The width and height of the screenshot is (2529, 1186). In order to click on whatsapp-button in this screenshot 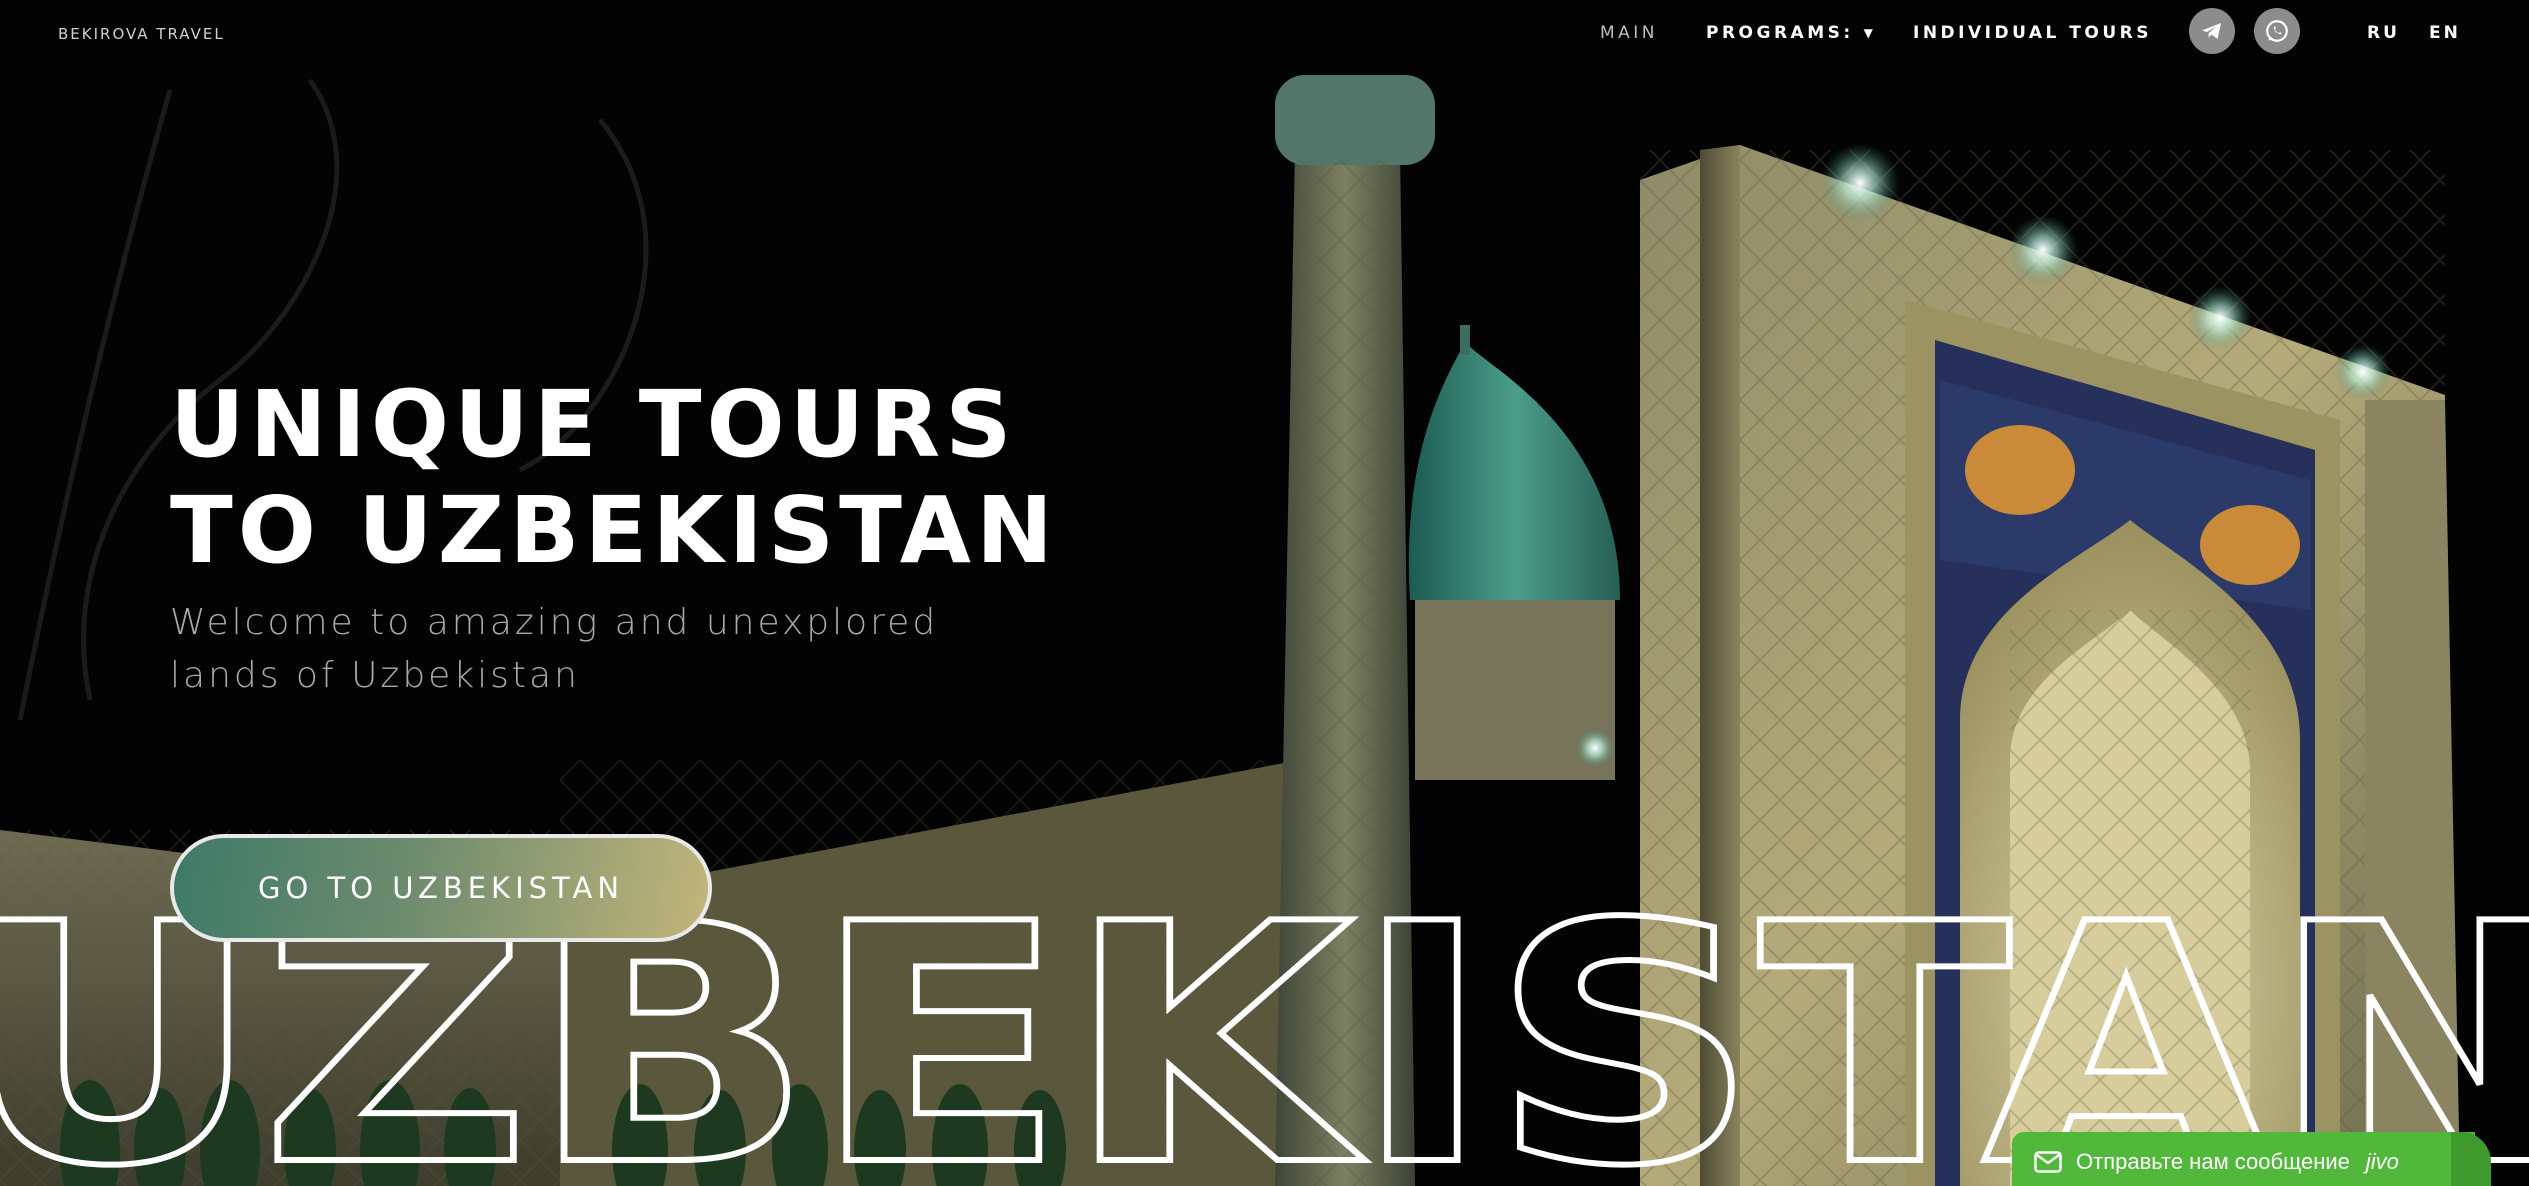, I will do `click(2277, 31)`.